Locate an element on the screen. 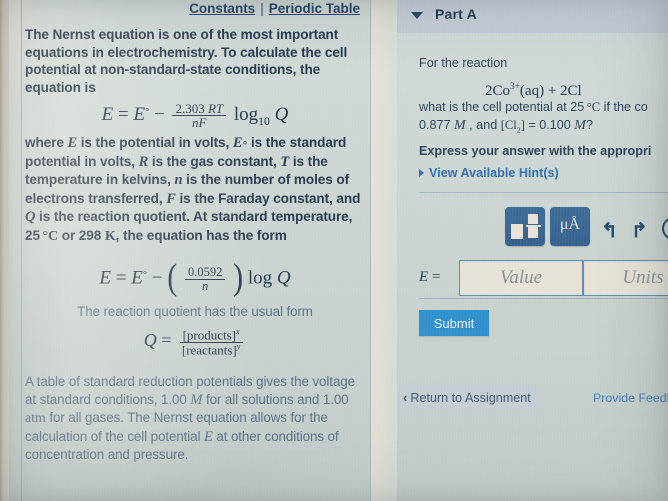  quotient-intro: The reaction quotient has the usual form is located at coordinates (195, 311).